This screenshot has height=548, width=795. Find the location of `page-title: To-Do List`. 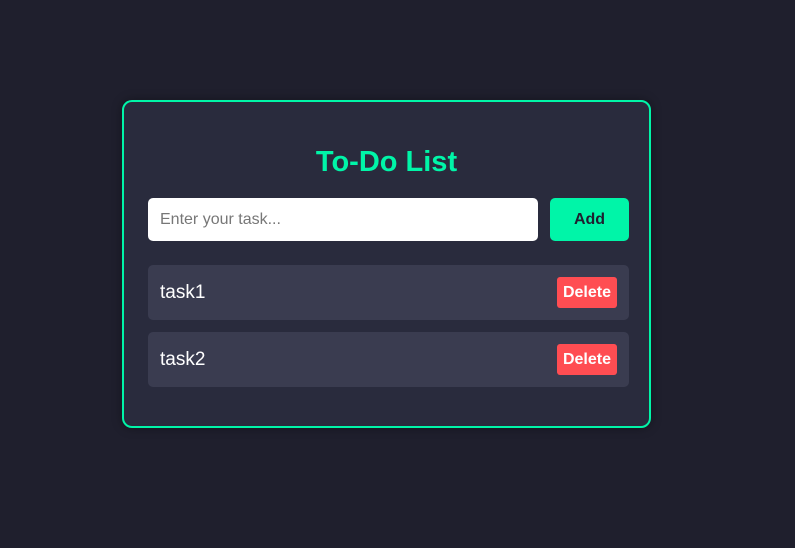

page-title: To-Do List is located at coordinates (386, 162).